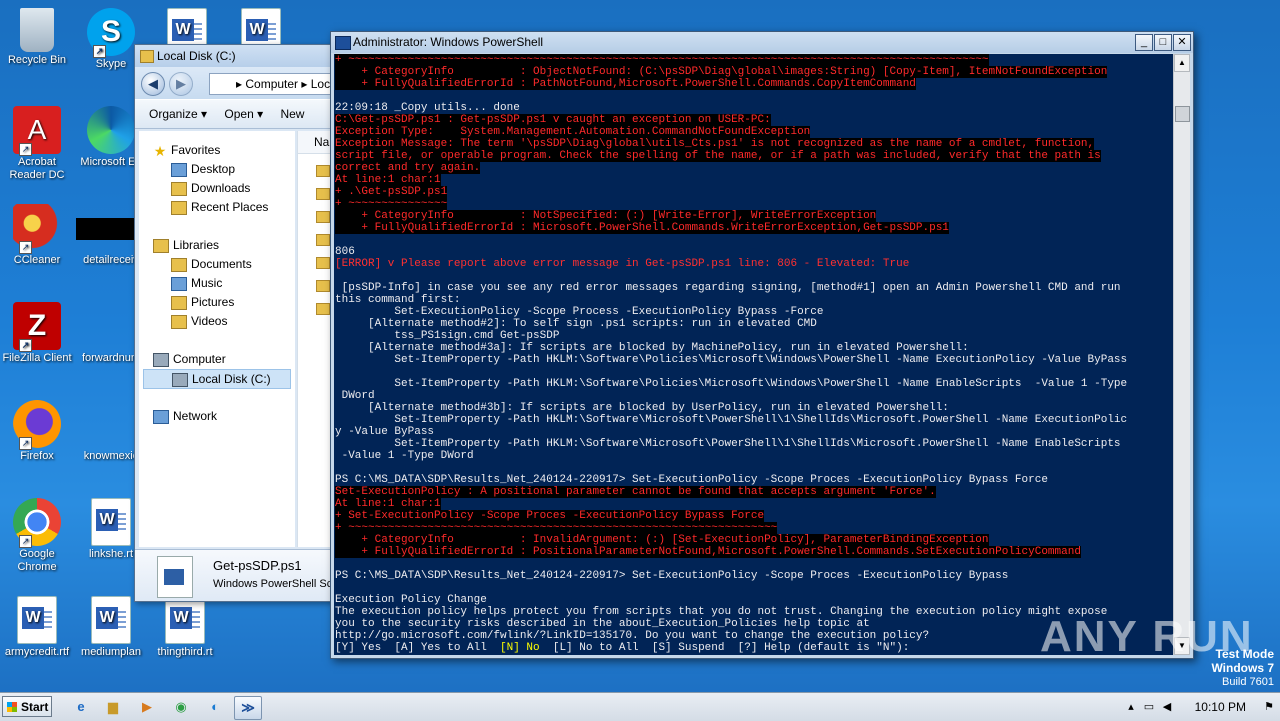 The image size is (1280, 721). What do you see at coordinates (37, 627) in the screenshot?
I see `armycredit-desktop-icon: armycredit.rtf` at bounding box center [37, 627].